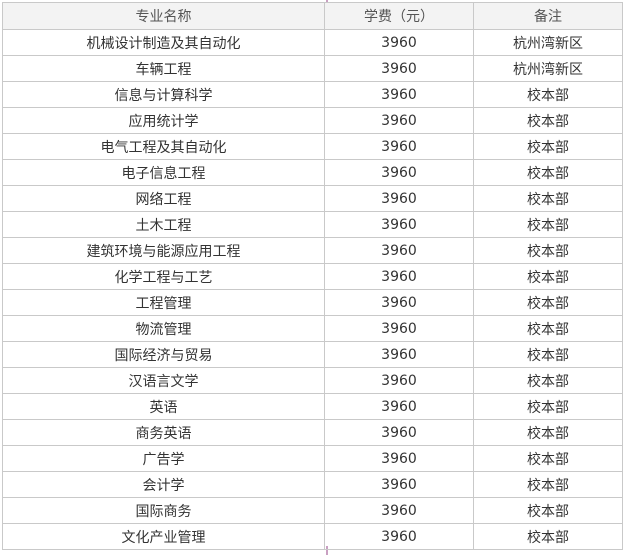  What do you see at coordinates (163, 16) in the screenshot?
I see `header-major-name: 专业名称` at bounding box center [163, 16].